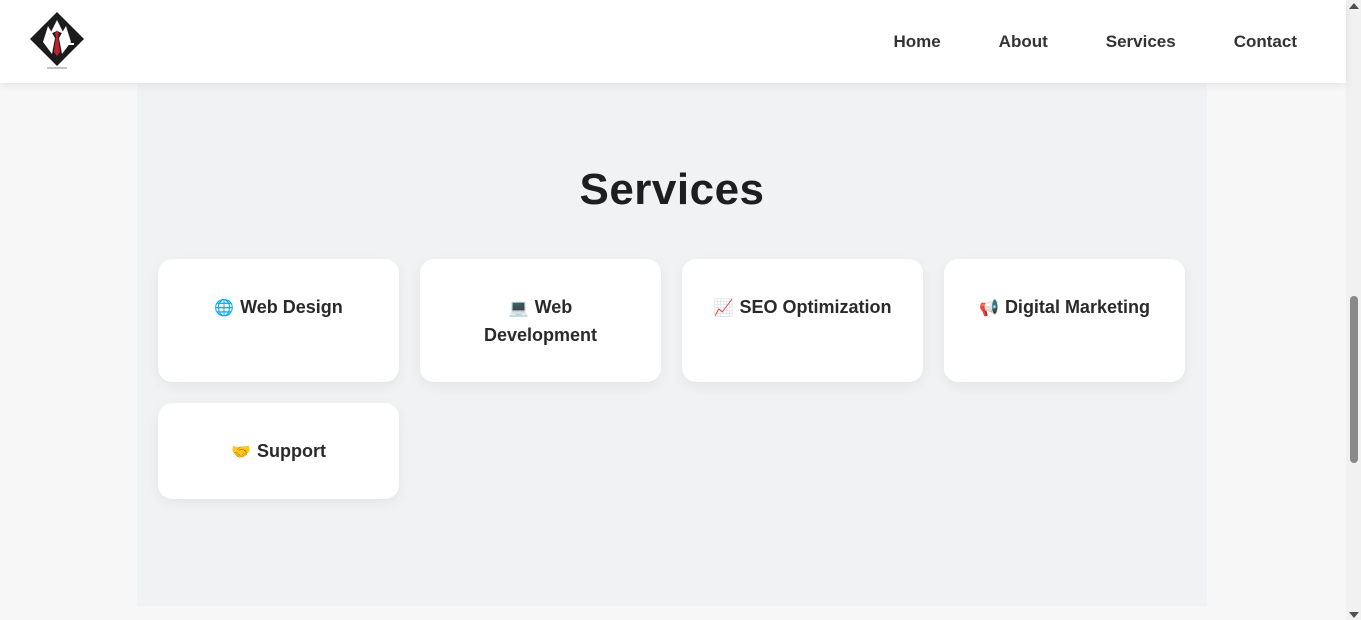 This screenshot has width=1361, height=620. Describe the element at coordinates (1354, 615) in the screenshot. I see `scroll-down-arrow-icon` at that location.